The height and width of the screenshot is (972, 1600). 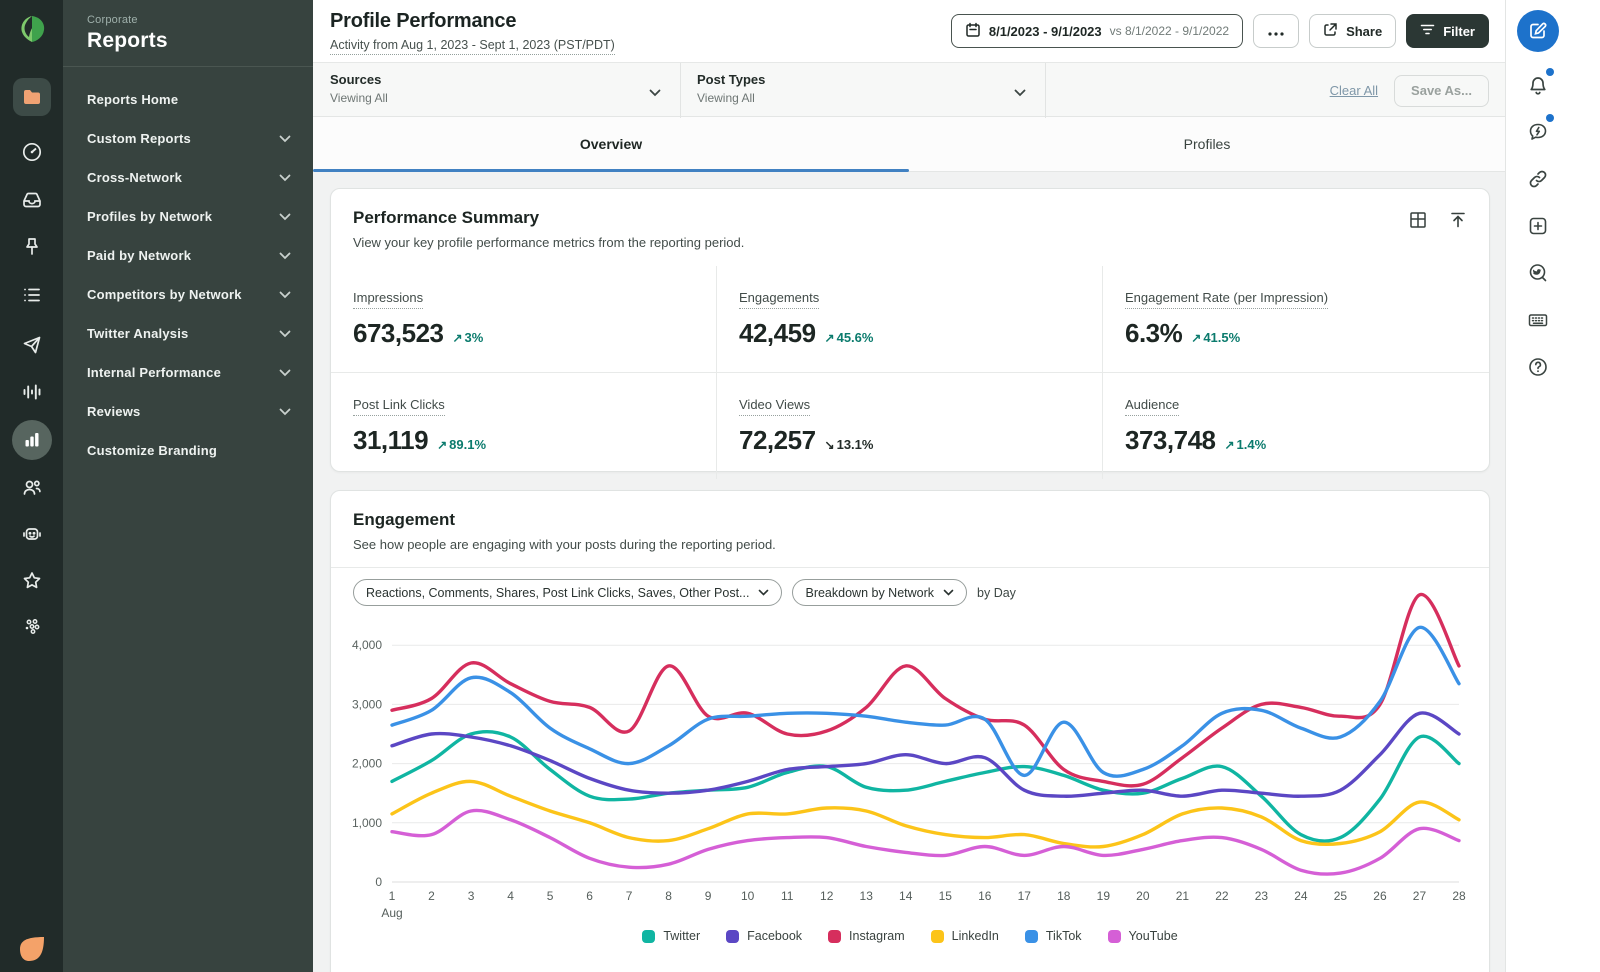 I want to click on apps-icon, so click(x=32, y=627).